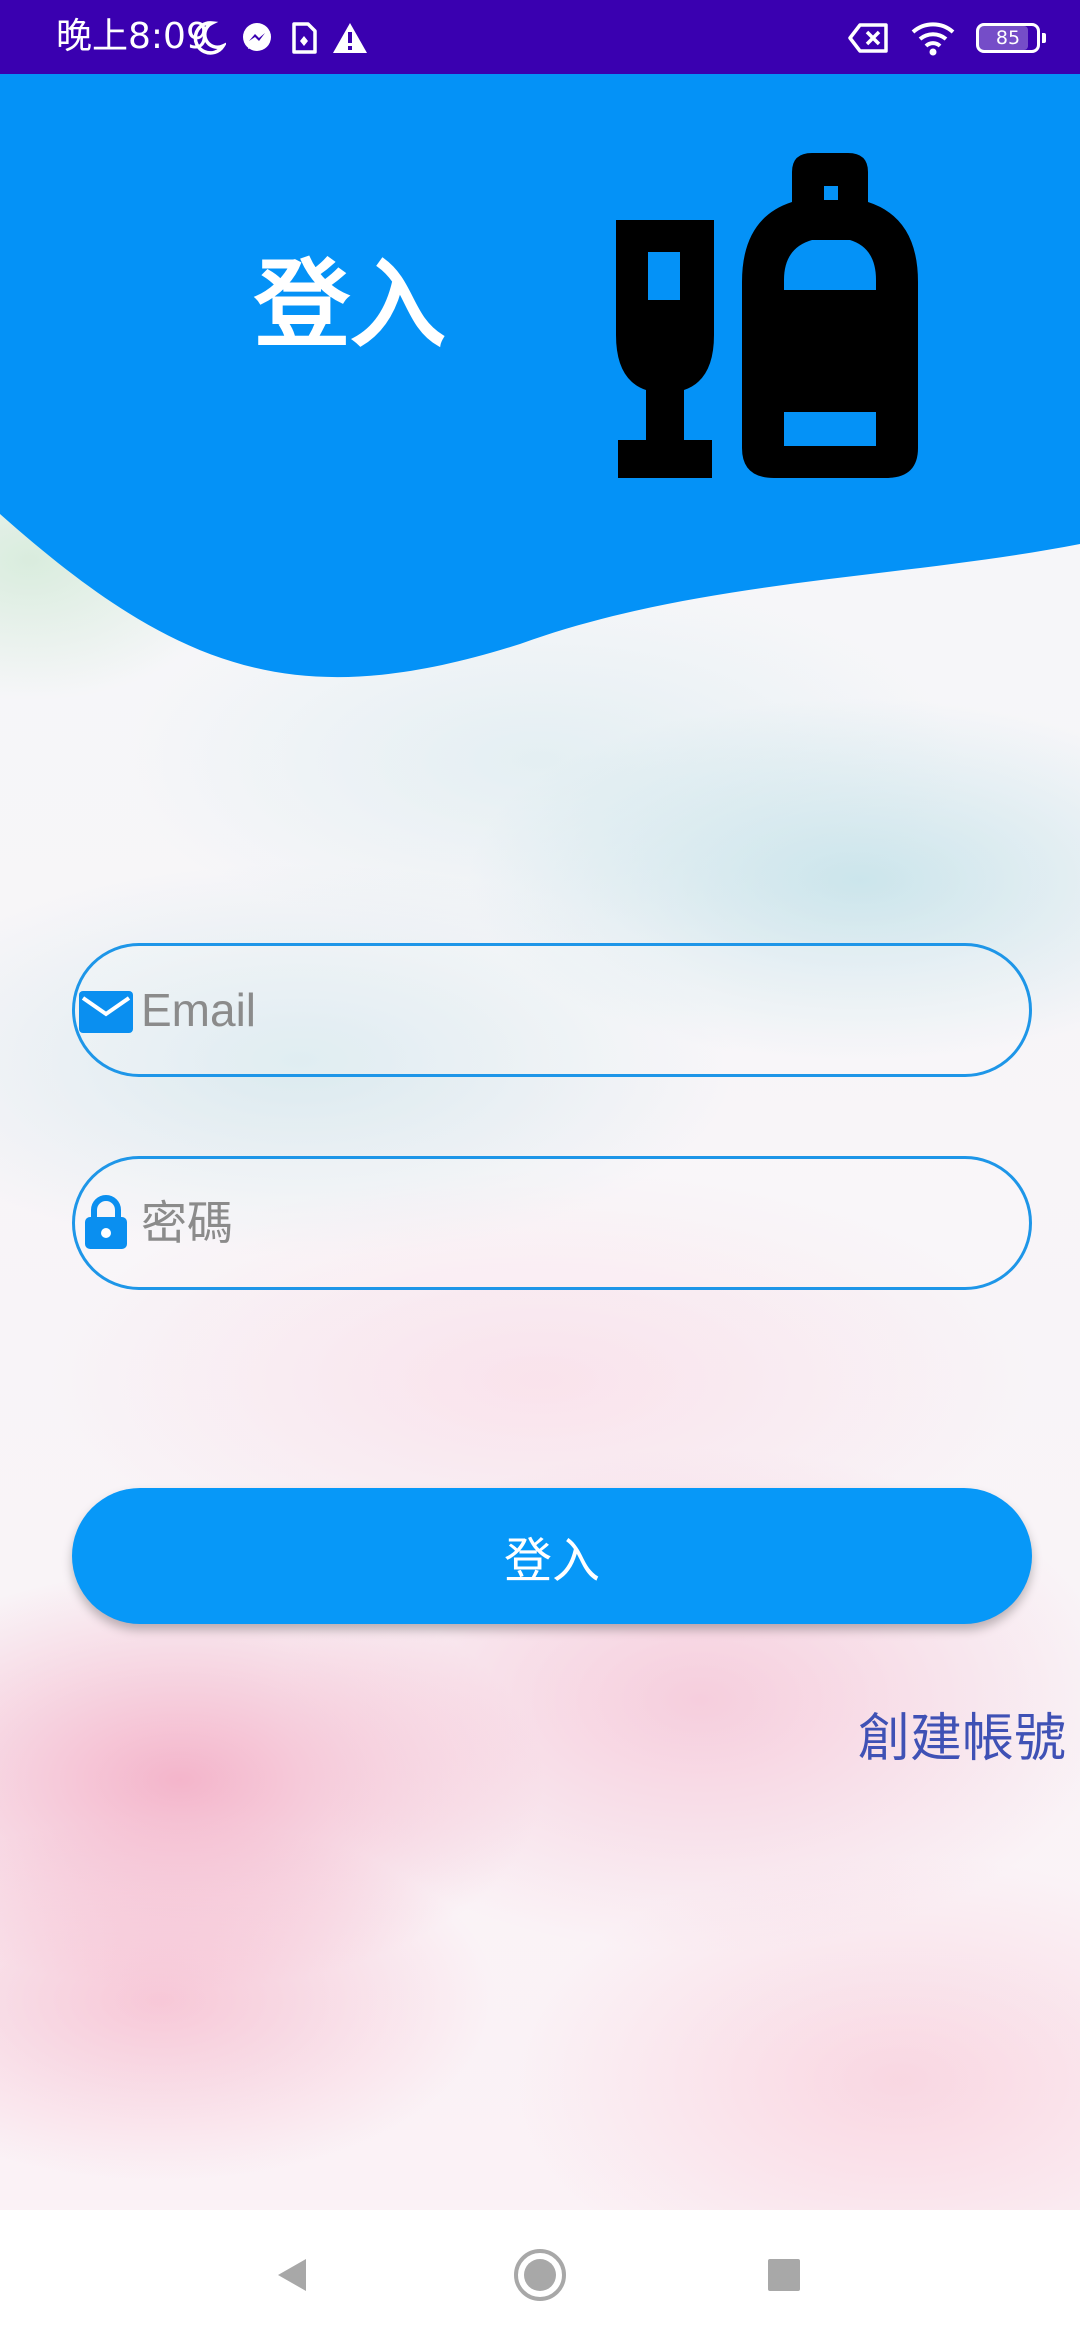 The height and width of the screenshot is (2340, 1080). I want to click on data-off-icon, so click(869, 38).